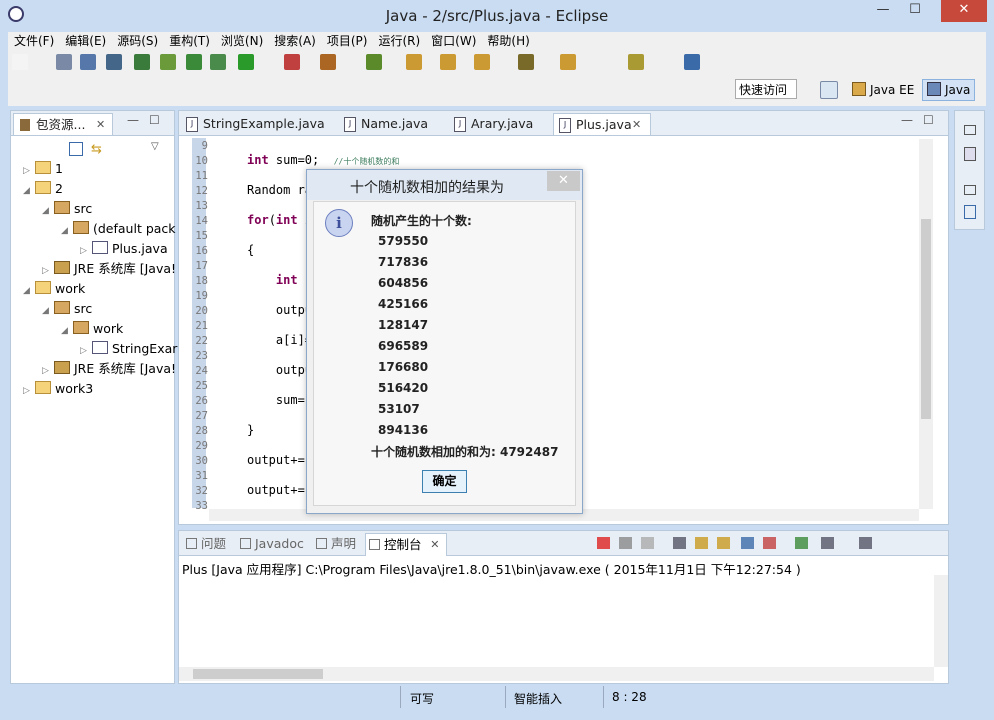 This screenshot has height=720, width=994. I want to click on scroll-lock-icon, so click(701, 543).